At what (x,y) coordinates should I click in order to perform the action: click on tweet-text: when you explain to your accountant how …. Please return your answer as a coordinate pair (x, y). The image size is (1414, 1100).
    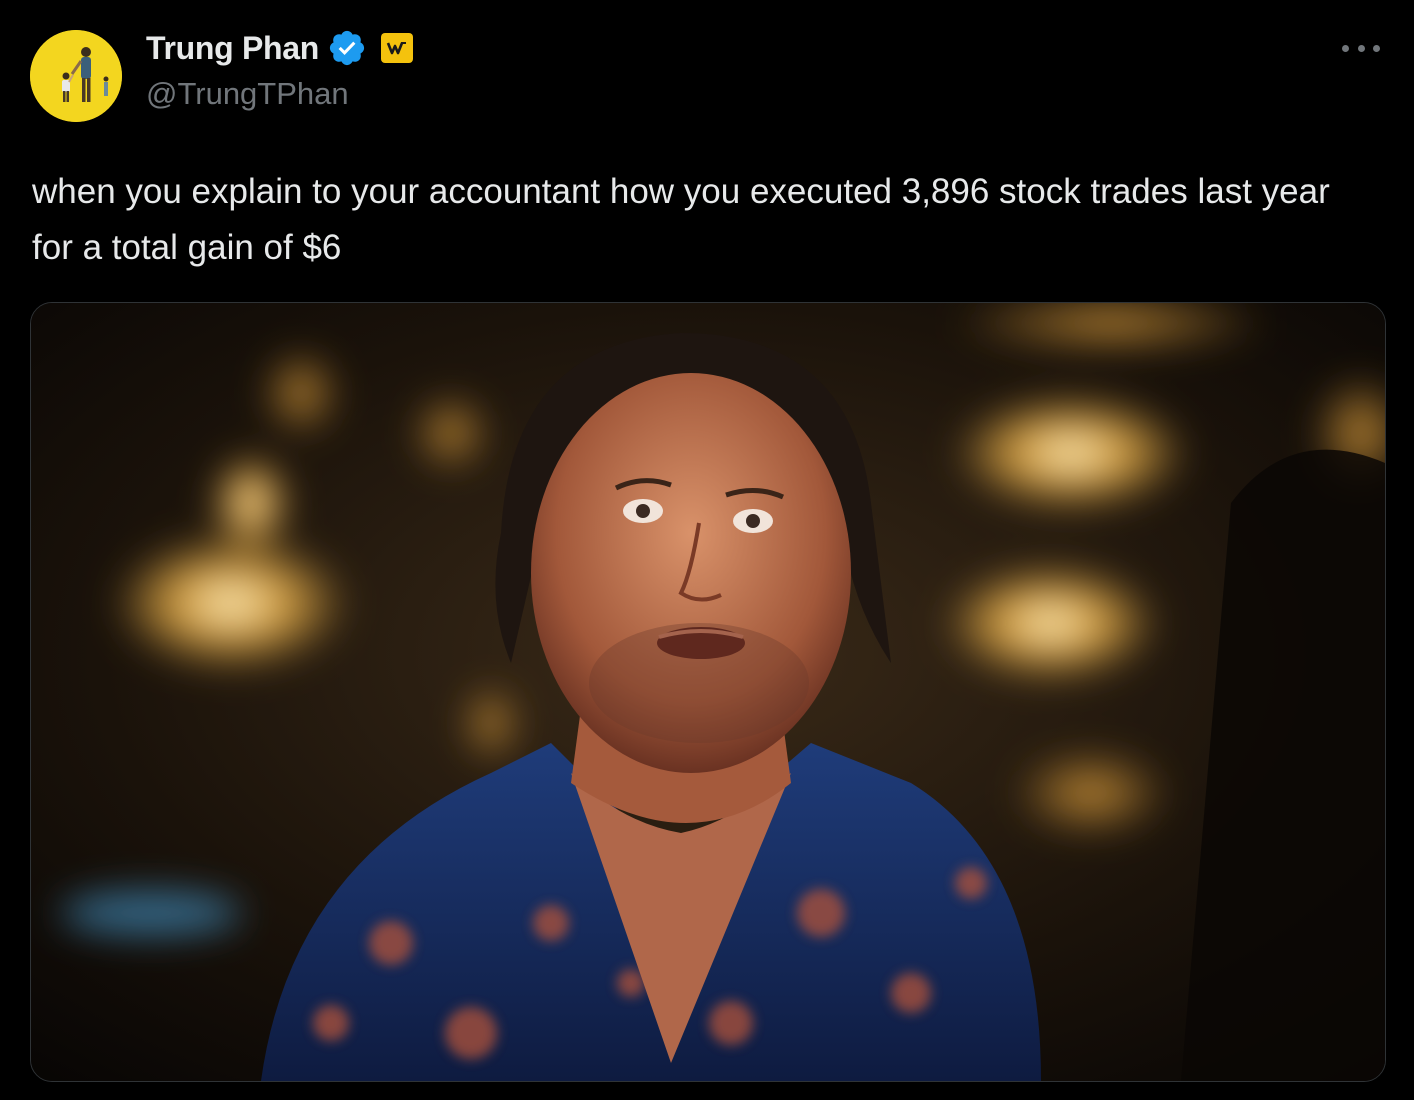
    Looking at the image, I should click on (681, 219).